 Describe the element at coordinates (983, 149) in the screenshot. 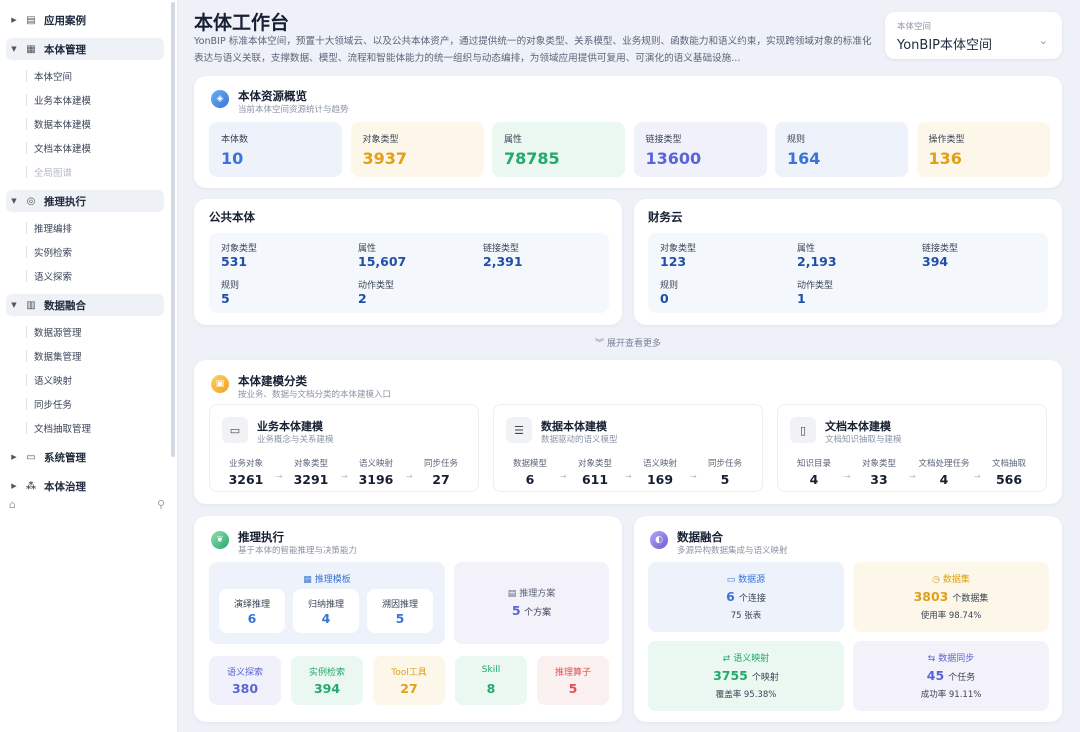

I see `stat-card: 操作类型 136` at that location.